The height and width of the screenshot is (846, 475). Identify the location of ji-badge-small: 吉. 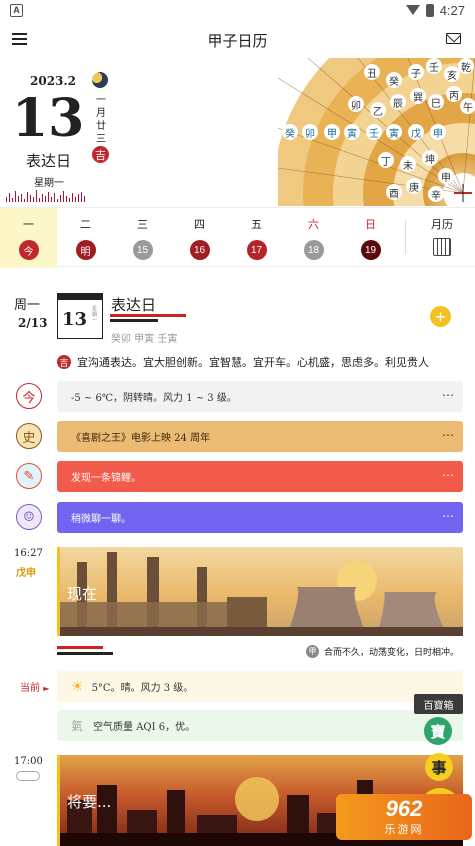
(64, 362).